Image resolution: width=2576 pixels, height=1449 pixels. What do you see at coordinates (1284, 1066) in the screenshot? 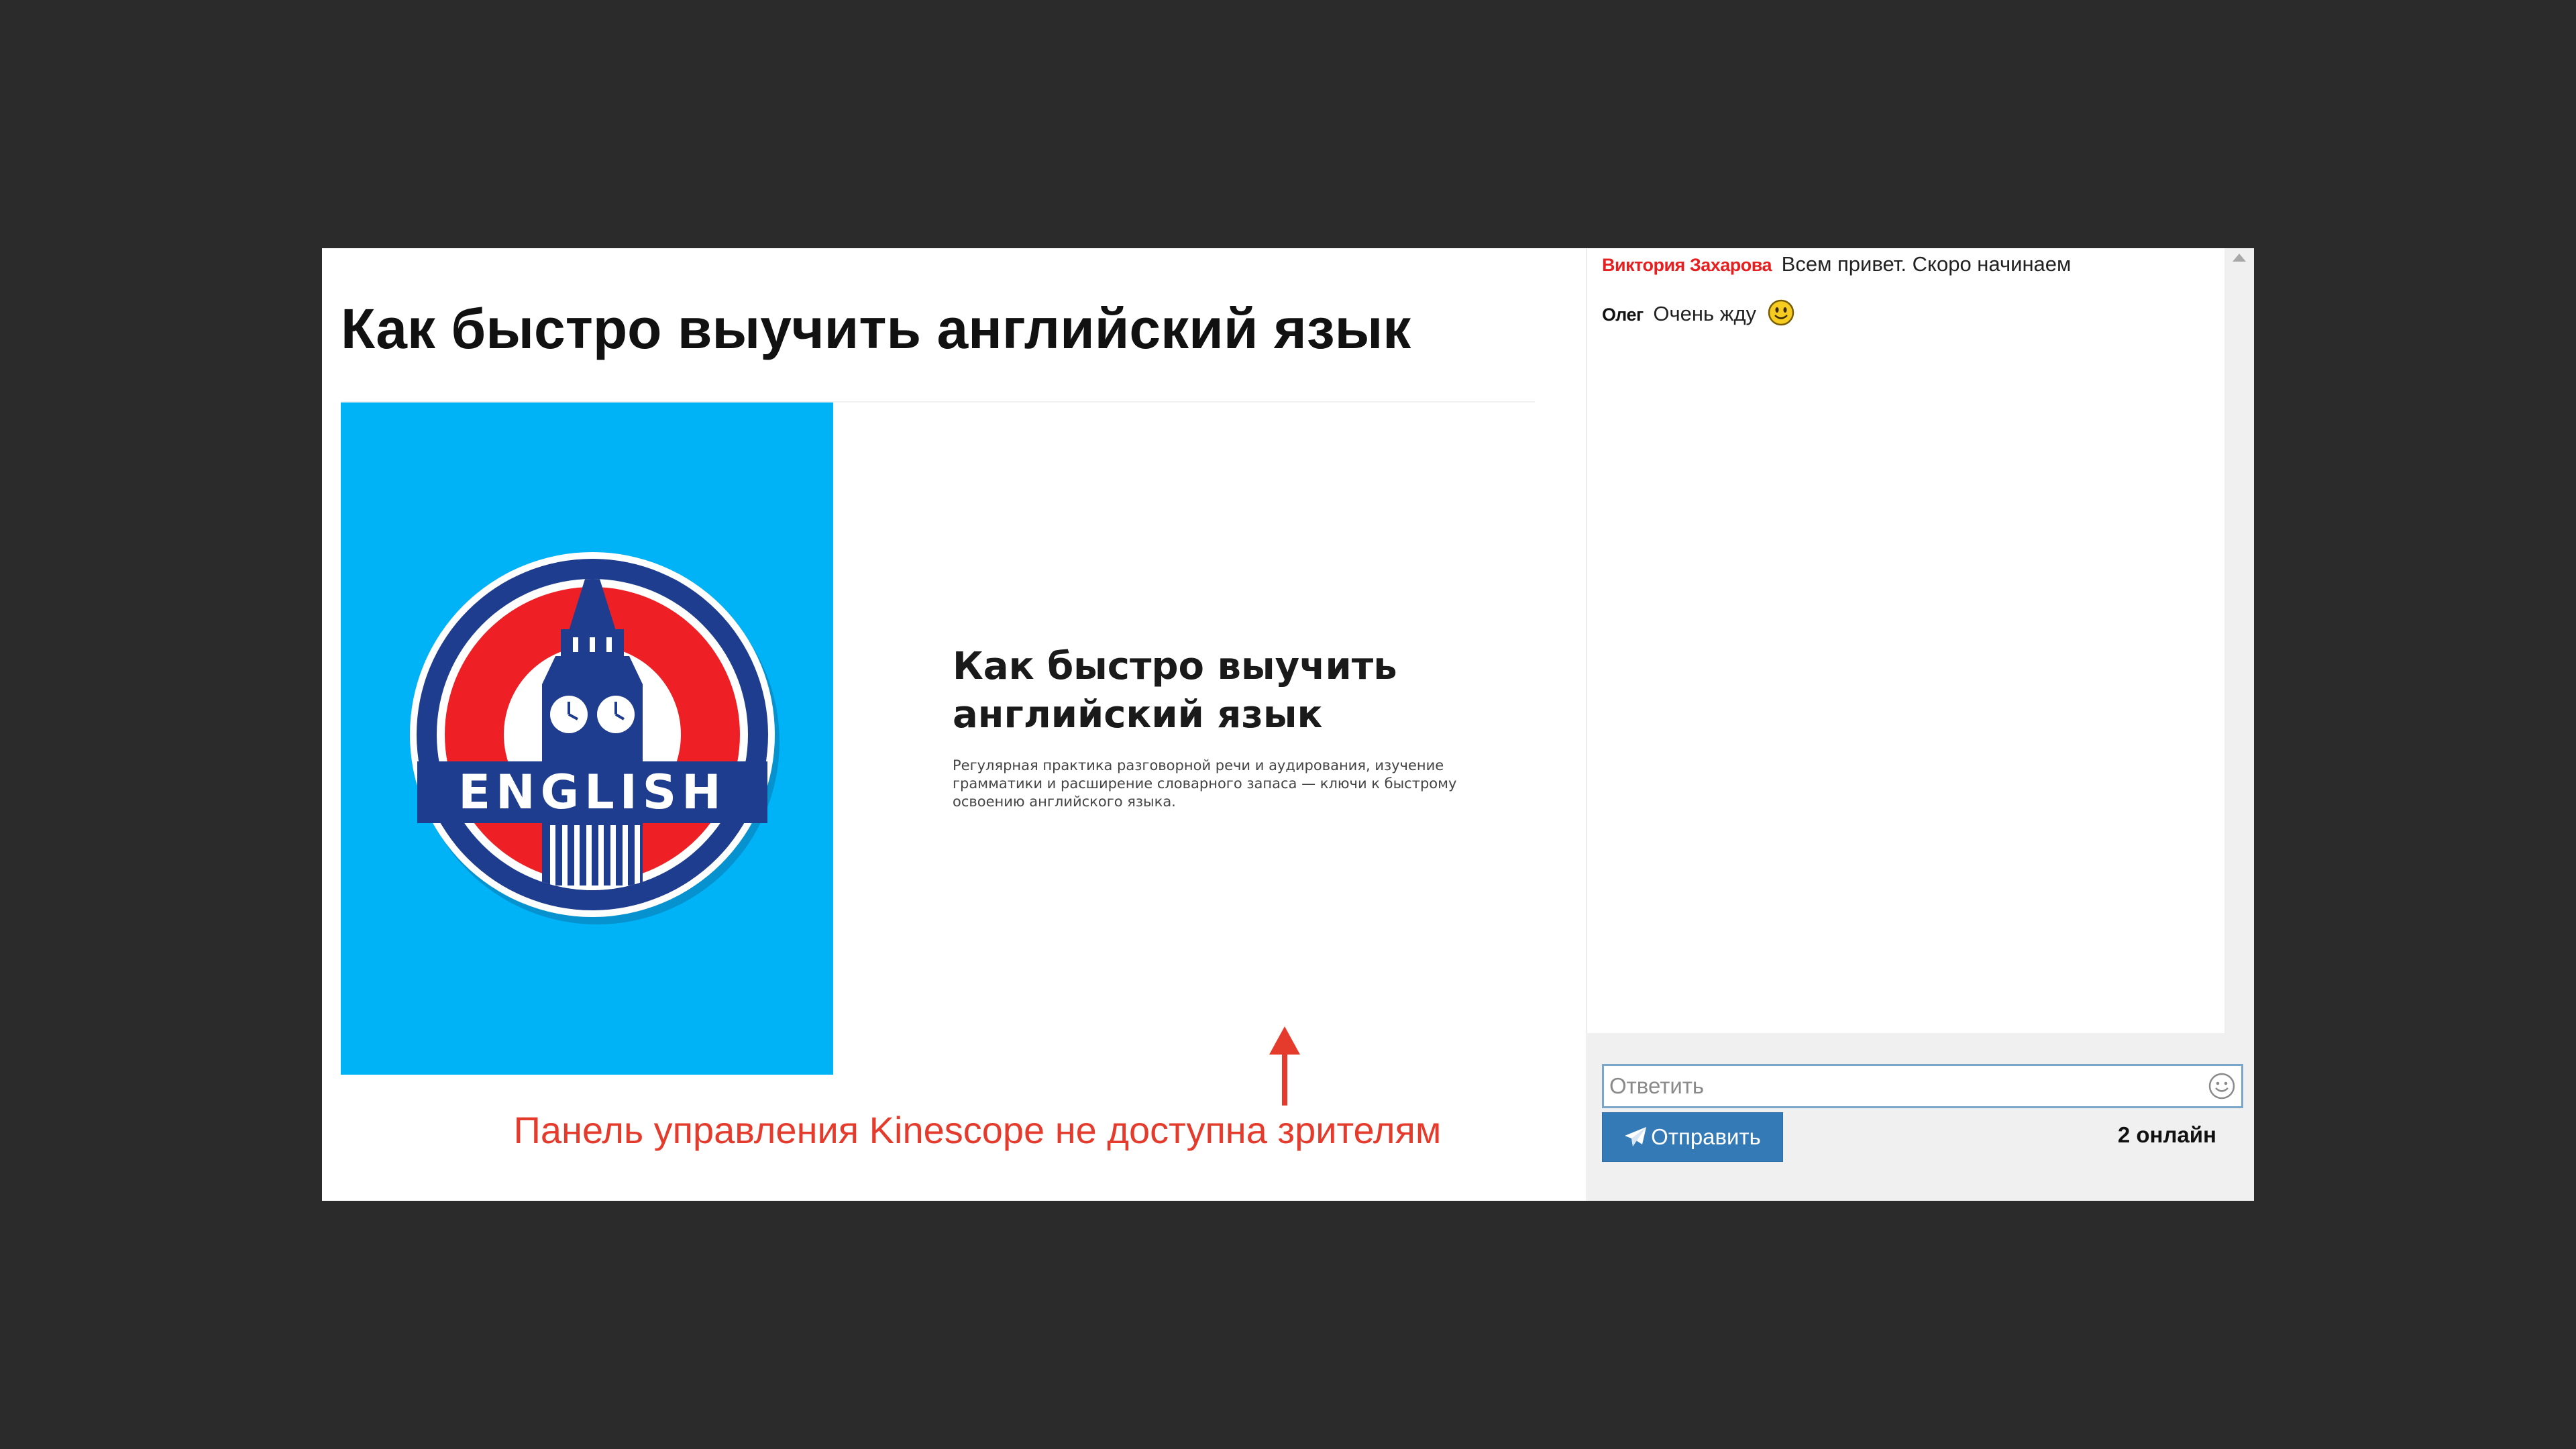
I see `arrow-up-icon` at bounding box center [1284, 1066].